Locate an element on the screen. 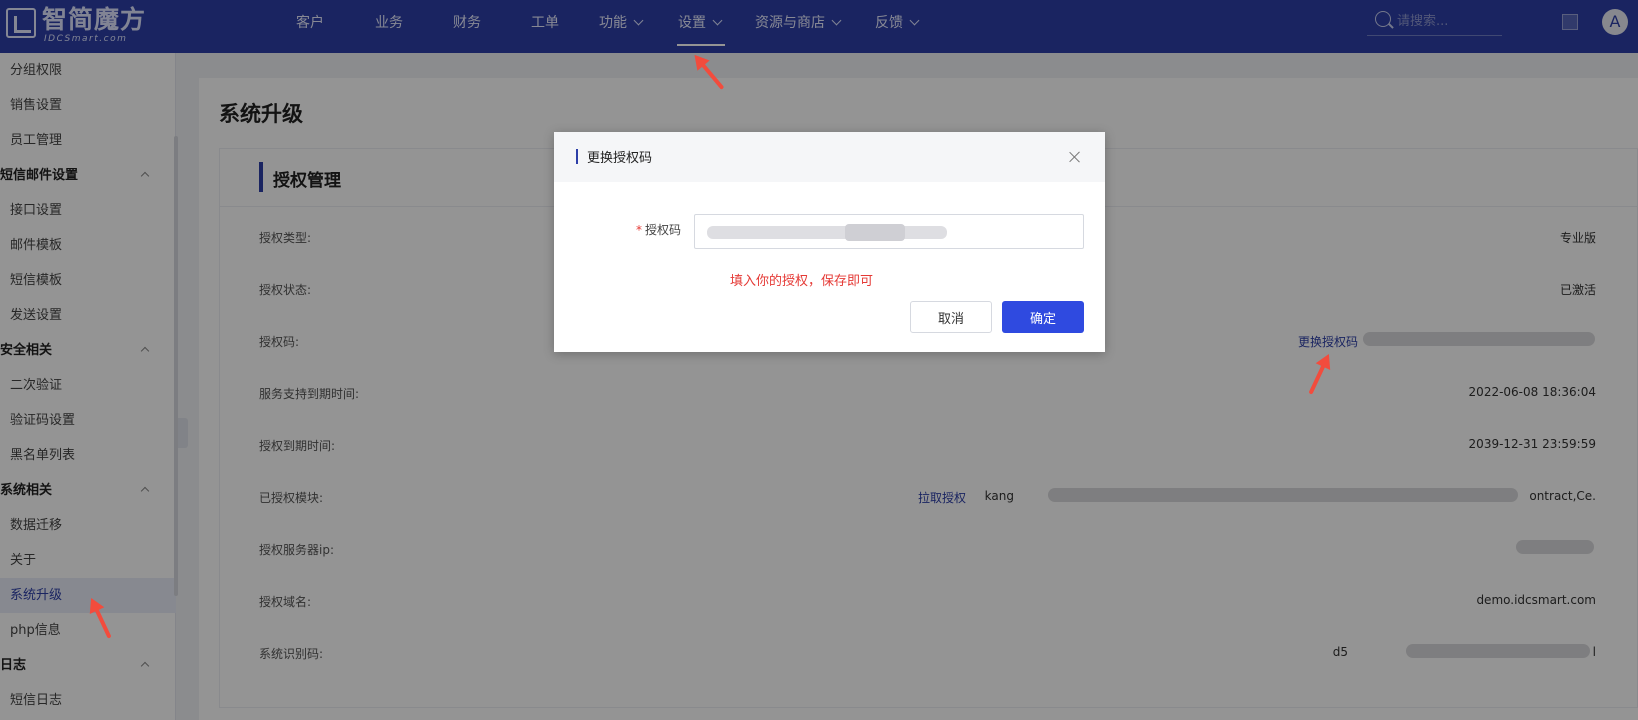 This screenshot has width=1638, height=720. change-license-dialog: 更换授权码 * 授权码 填入你的授权，保存即可 取消 确定 is located at coordinates (829, 242).